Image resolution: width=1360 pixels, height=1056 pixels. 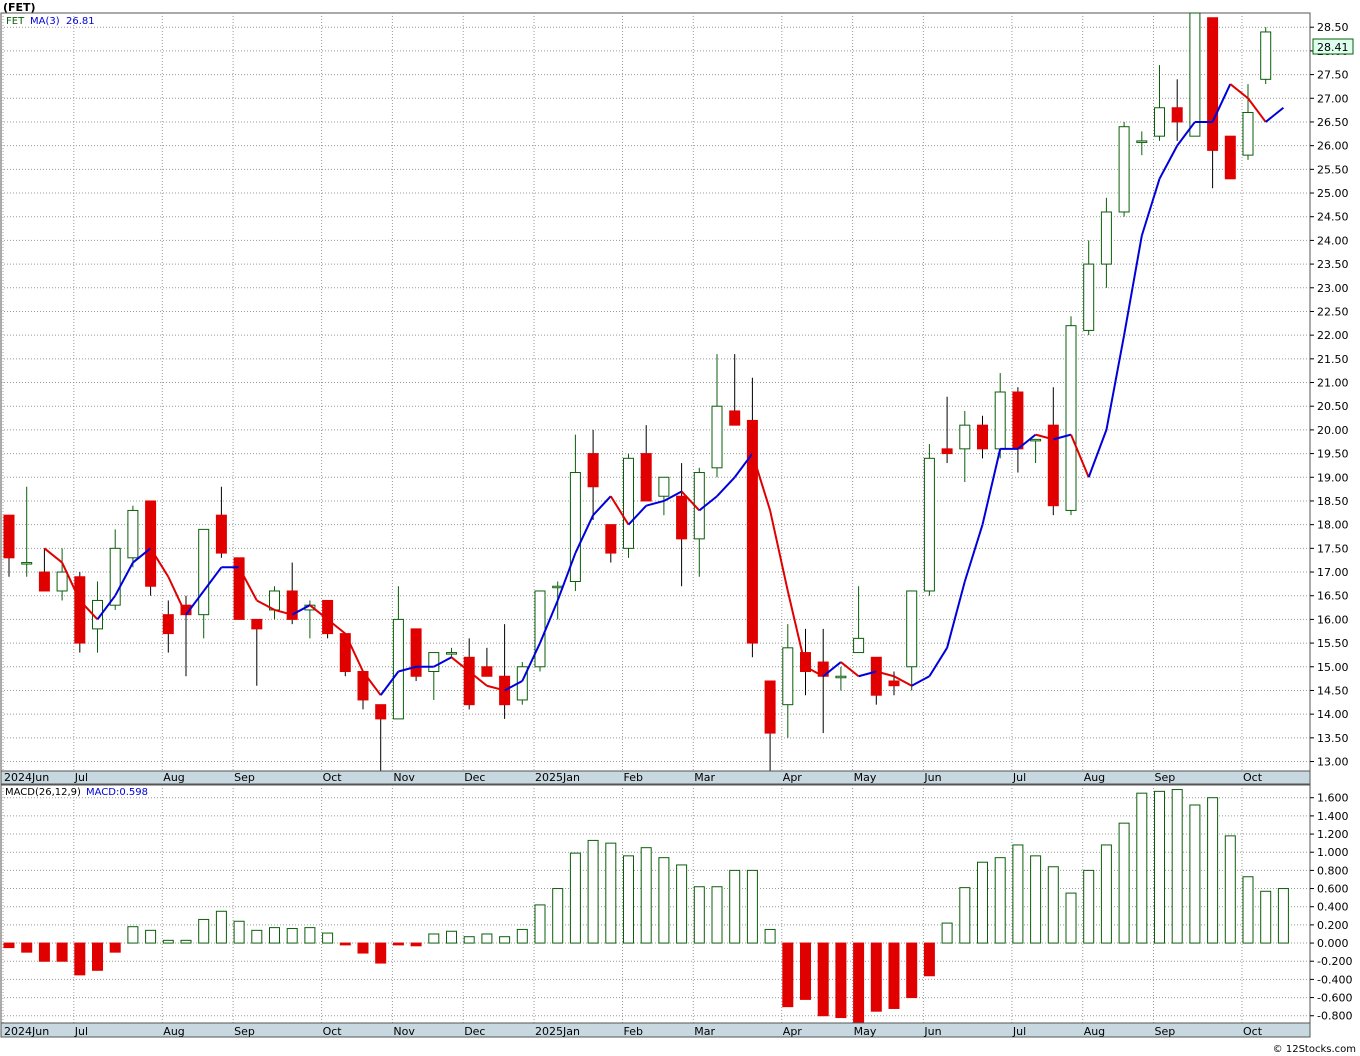 What do you see at coordinates (1333, 667) in the screenshot?
I see `price-y-tick-label: 15.00` at bounding box center [1333, 667].